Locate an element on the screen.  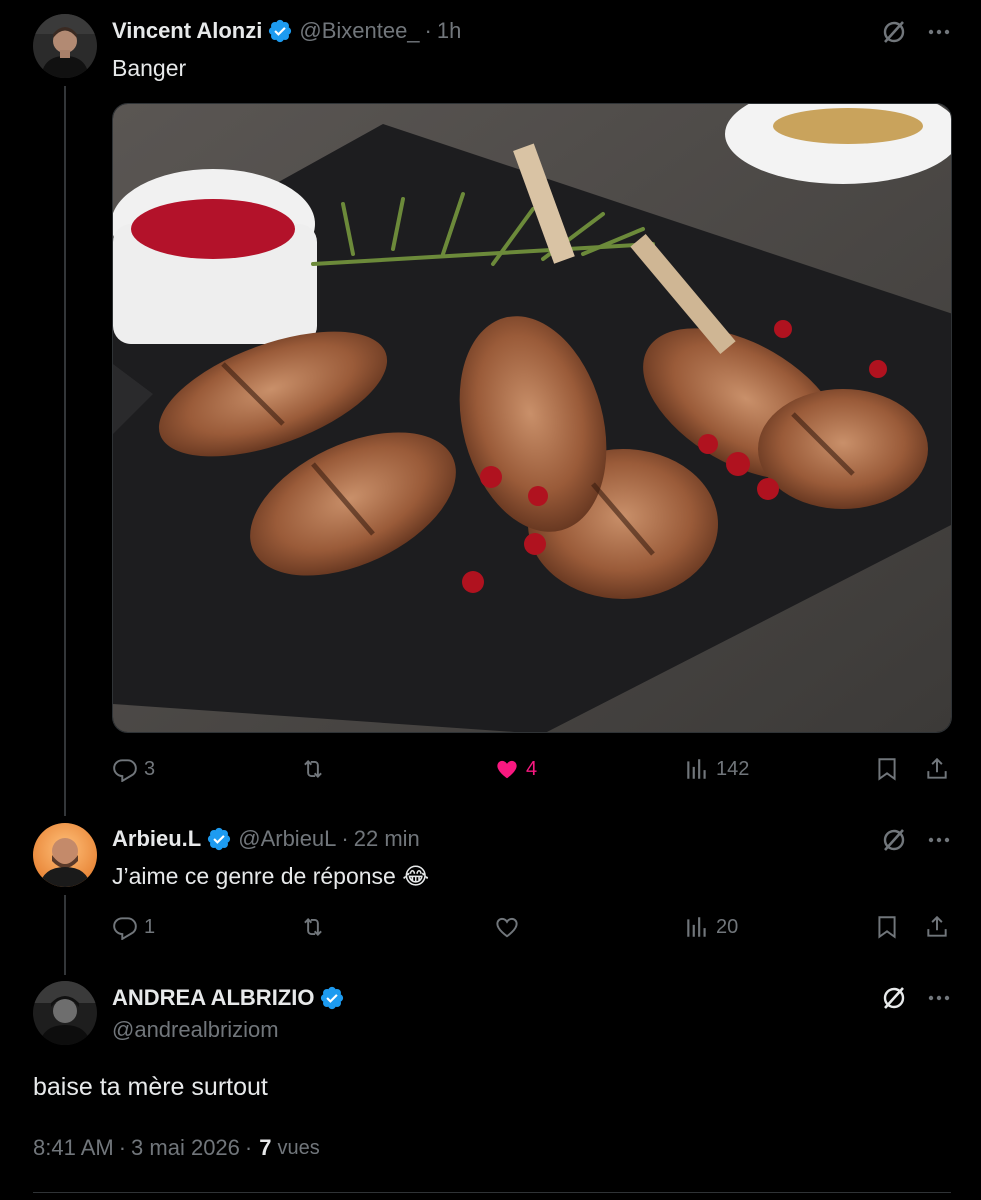
views-button: 142 is located at coordinates (716, 769).